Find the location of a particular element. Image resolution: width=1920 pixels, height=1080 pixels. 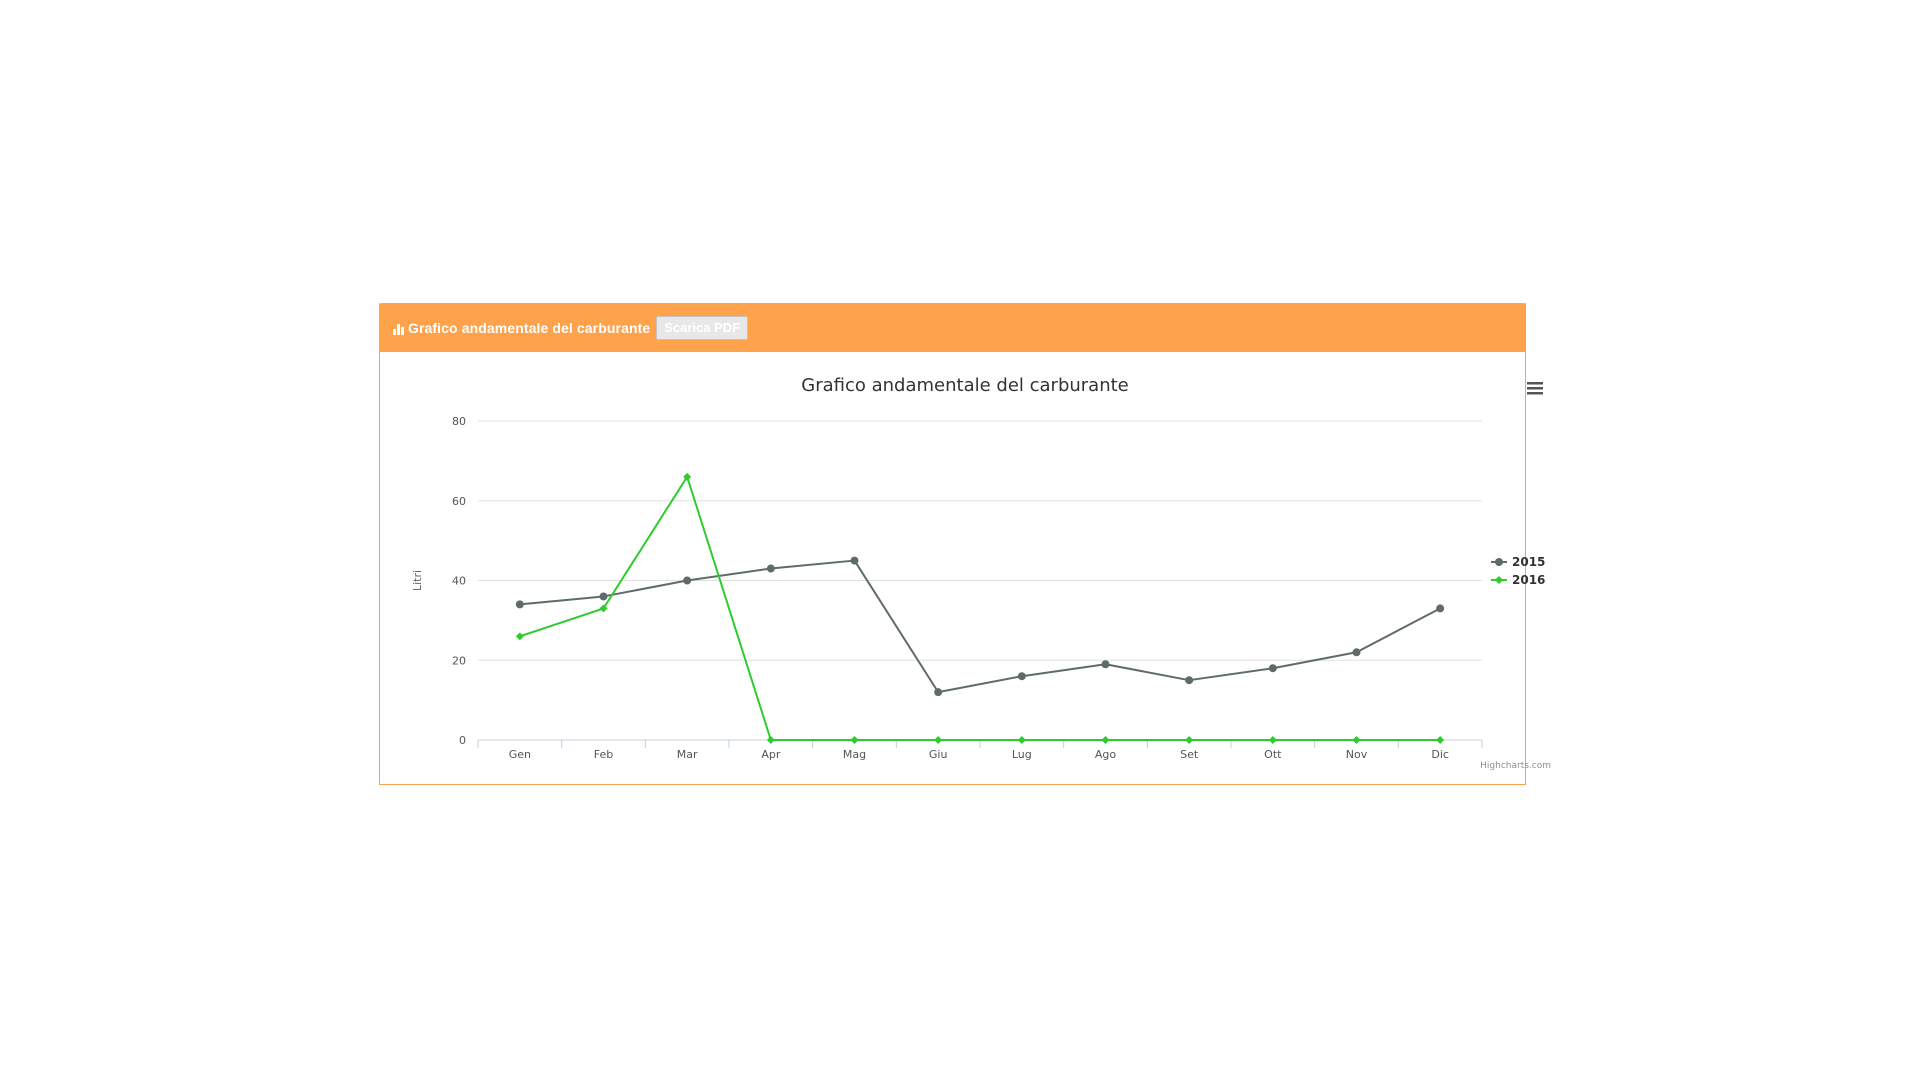

y-tick-label: 40 is located at coordinates (459, 581).